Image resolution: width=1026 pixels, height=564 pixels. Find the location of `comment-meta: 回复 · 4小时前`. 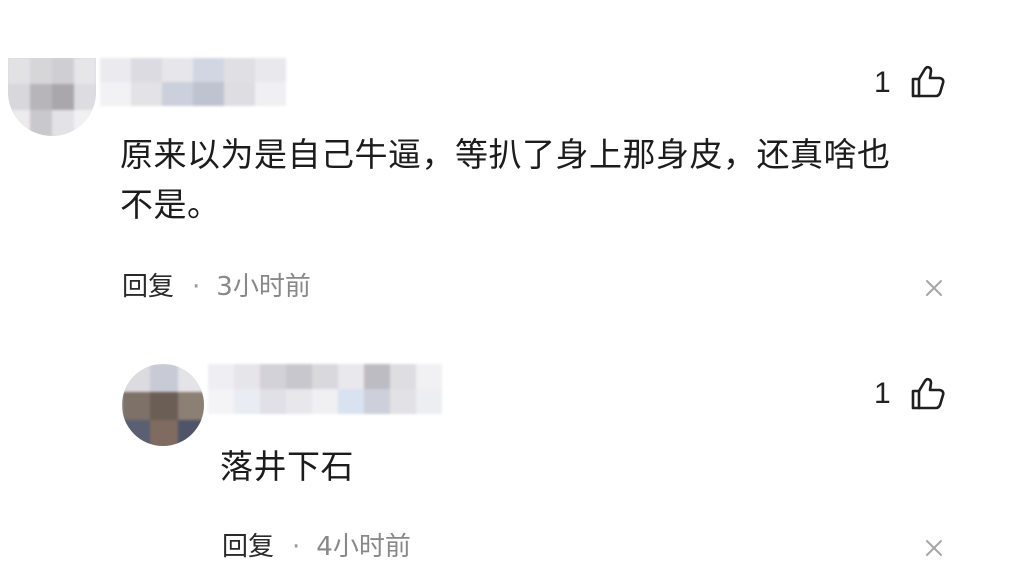

comment-meta: 回复 · 4小时前 is located at coordinates (316, 544).